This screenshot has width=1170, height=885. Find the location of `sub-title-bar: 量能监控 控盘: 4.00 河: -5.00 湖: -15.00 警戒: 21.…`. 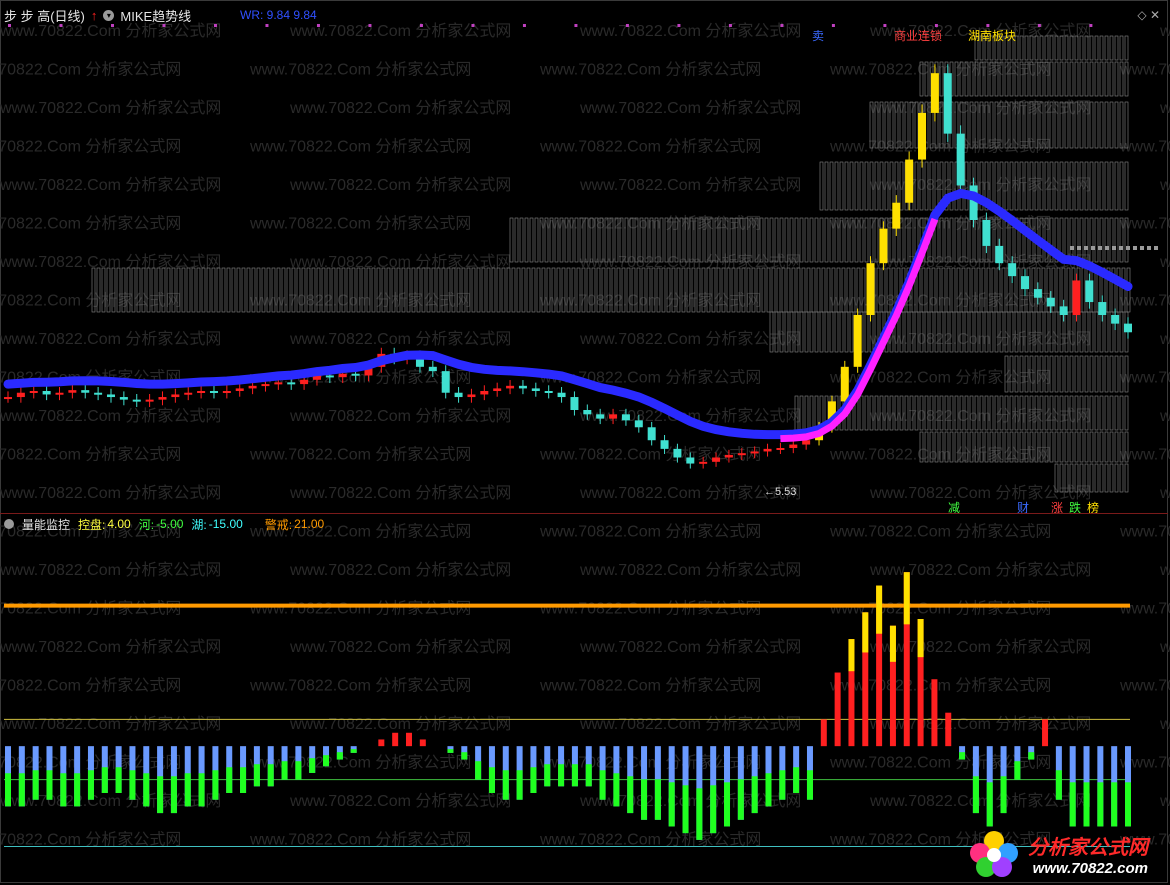

sub-title-bar: 量能监控 控盘: 4.00 河: -5.00 湖: -15.00 警戒: 21.… is located at coordinates (164, 524).